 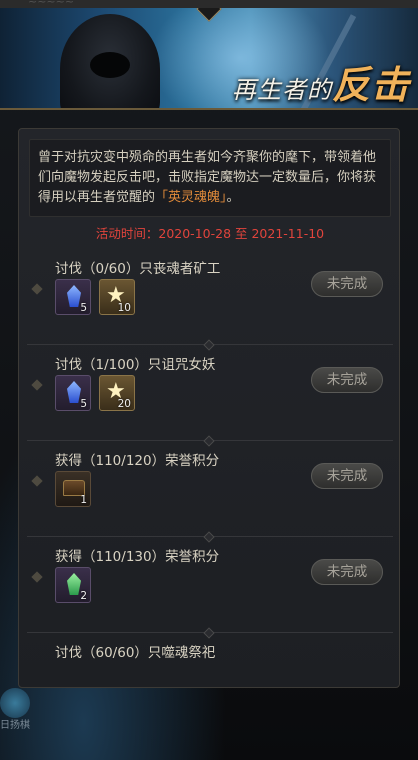 I want to click on task-row: 讨伐（1/100）只诅咒女妖 5 ★ 20 未完成, so click(x=209, y=396).